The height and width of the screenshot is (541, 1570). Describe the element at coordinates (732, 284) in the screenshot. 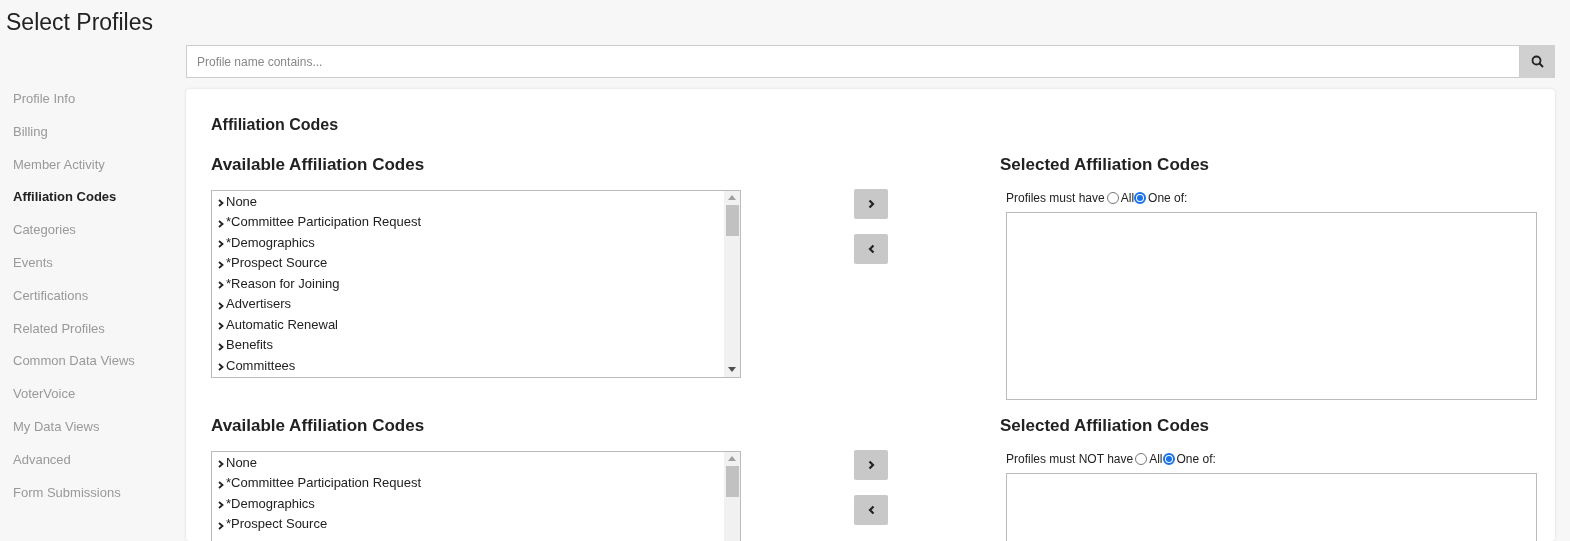

I see `scrollbar` at that location.